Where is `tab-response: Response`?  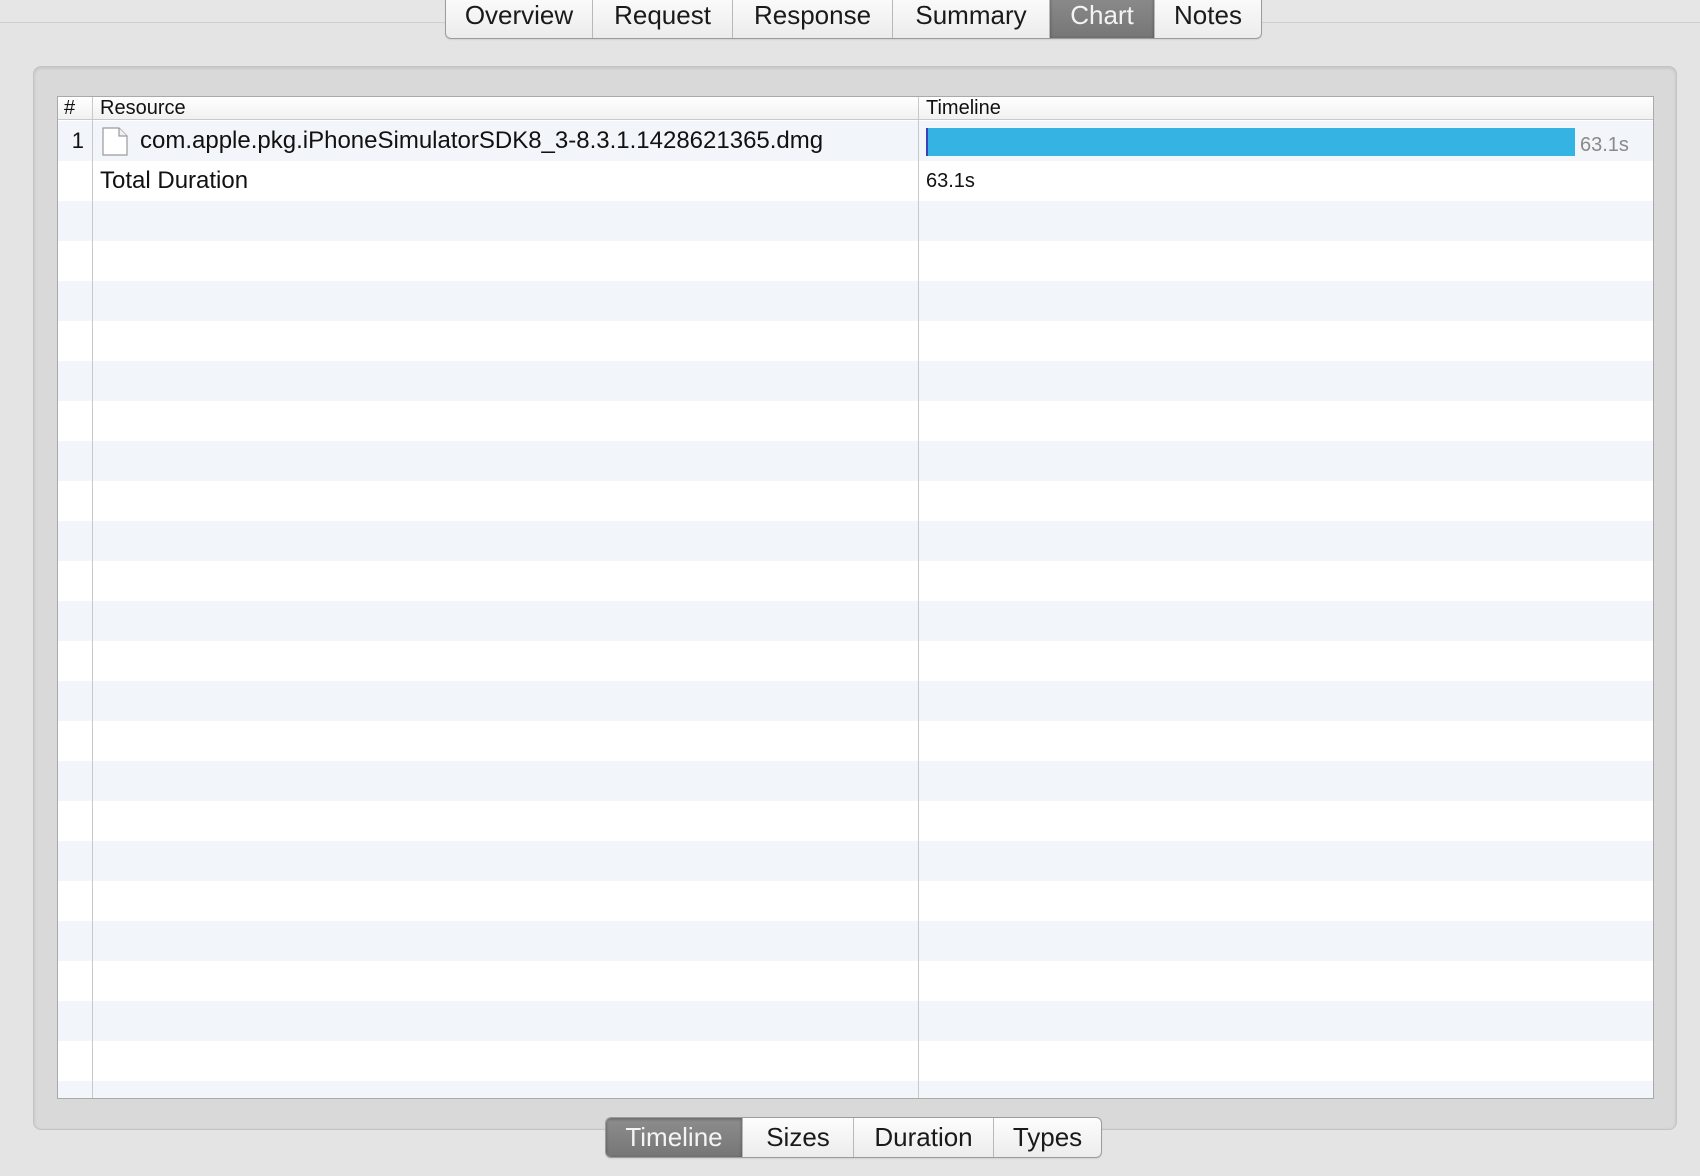
tab-response: Response is located at coordinates (812, 19).